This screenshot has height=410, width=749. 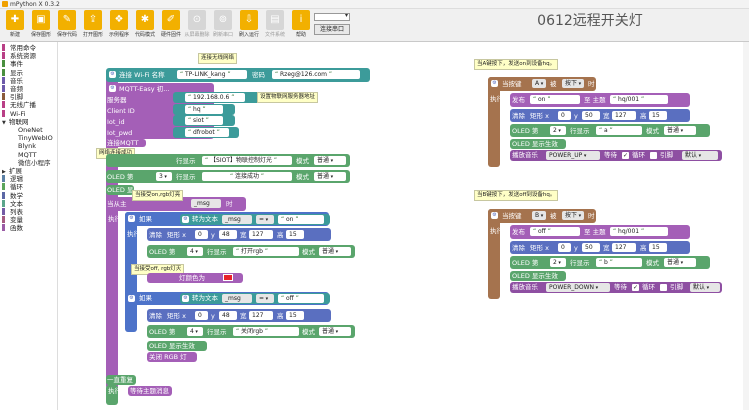 I want to click on sidebar-category-4: 音乐, so click(x=12, y=80).